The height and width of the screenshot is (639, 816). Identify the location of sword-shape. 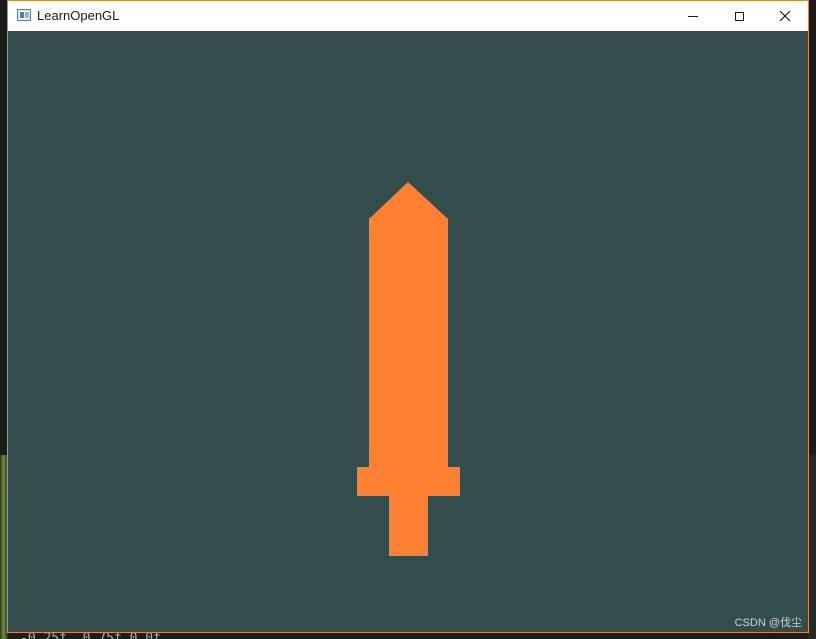
(408, 369).